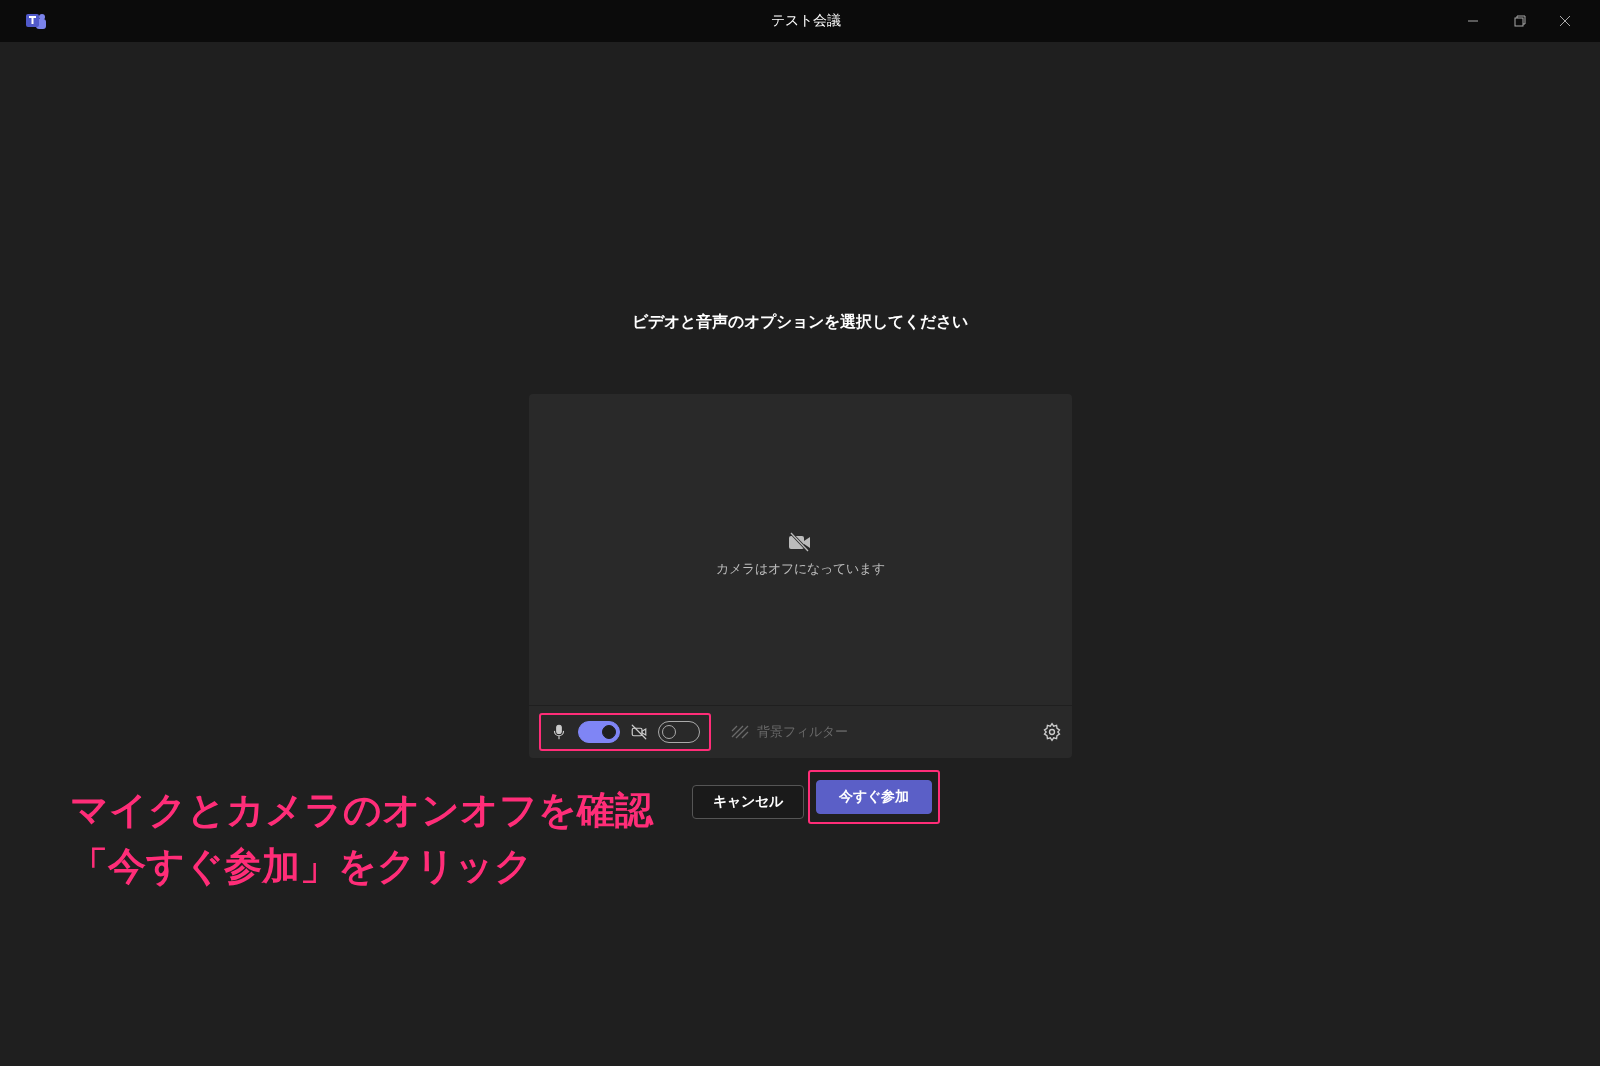 This screenshot has width=1600, height=1066. What do you see at coordinates (800, 569) in the screenshot?
I see `camera-off-message: カメラはオフになっています` at bounding box center [800, 569].